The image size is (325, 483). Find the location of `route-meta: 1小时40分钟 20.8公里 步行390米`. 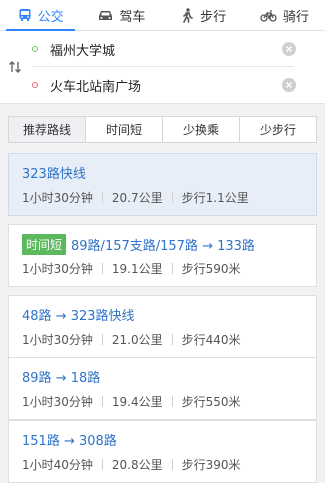

route-meta: 1小时40分钟 20.8公里 步行390米 is located at coordinates (131, 464).